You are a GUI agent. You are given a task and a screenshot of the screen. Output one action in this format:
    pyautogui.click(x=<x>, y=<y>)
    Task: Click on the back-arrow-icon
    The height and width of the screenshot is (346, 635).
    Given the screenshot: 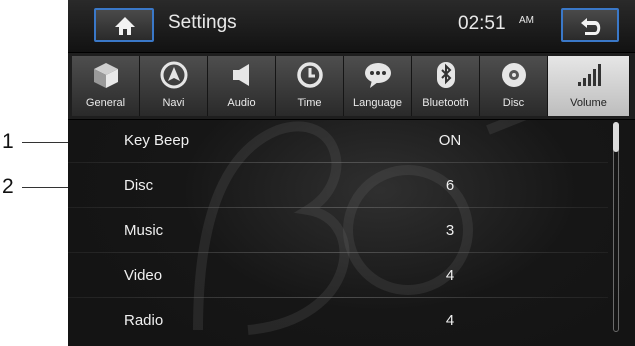 What is the action you would take?
    pyautogui.click(x=591, y=26)
    